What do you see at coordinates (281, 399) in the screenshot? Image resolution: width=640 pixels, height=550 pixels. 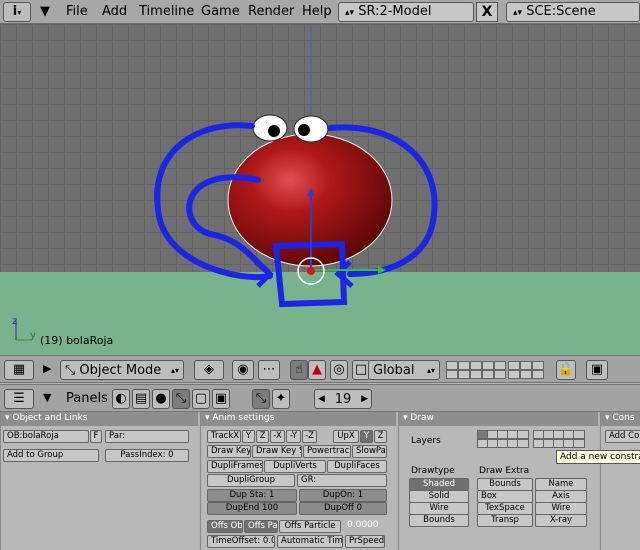 I see `physics-subcontext-icon: ✦` at bounding box center [281, 399].